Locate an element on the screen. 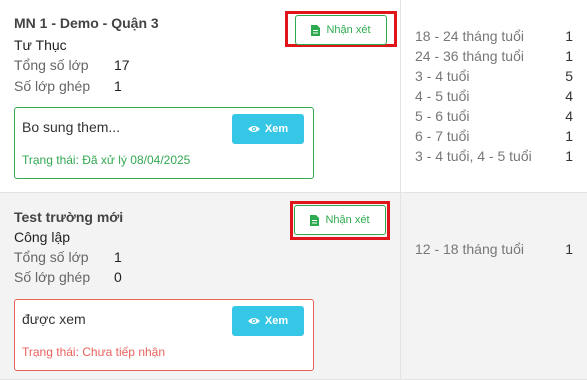  age-group-label: 18 - 24 tháng tuổi is located at coordinates (469, 36).